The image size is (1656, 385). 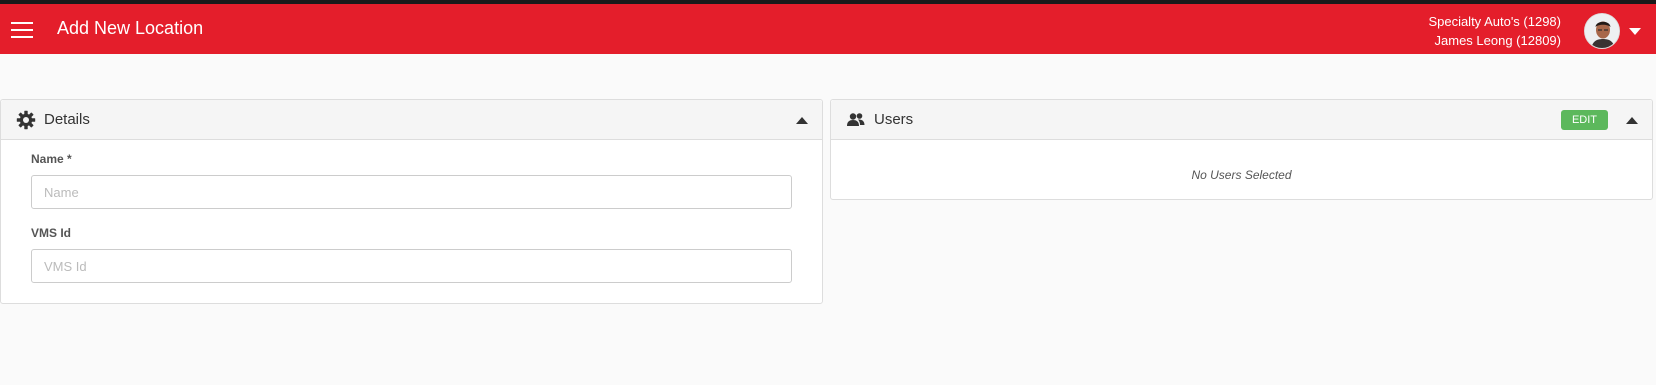 What do you see at coordinates (51, 233) in the screenshot?
I see `vms-id-label: VMS Id` at bounding box center [51, 233].